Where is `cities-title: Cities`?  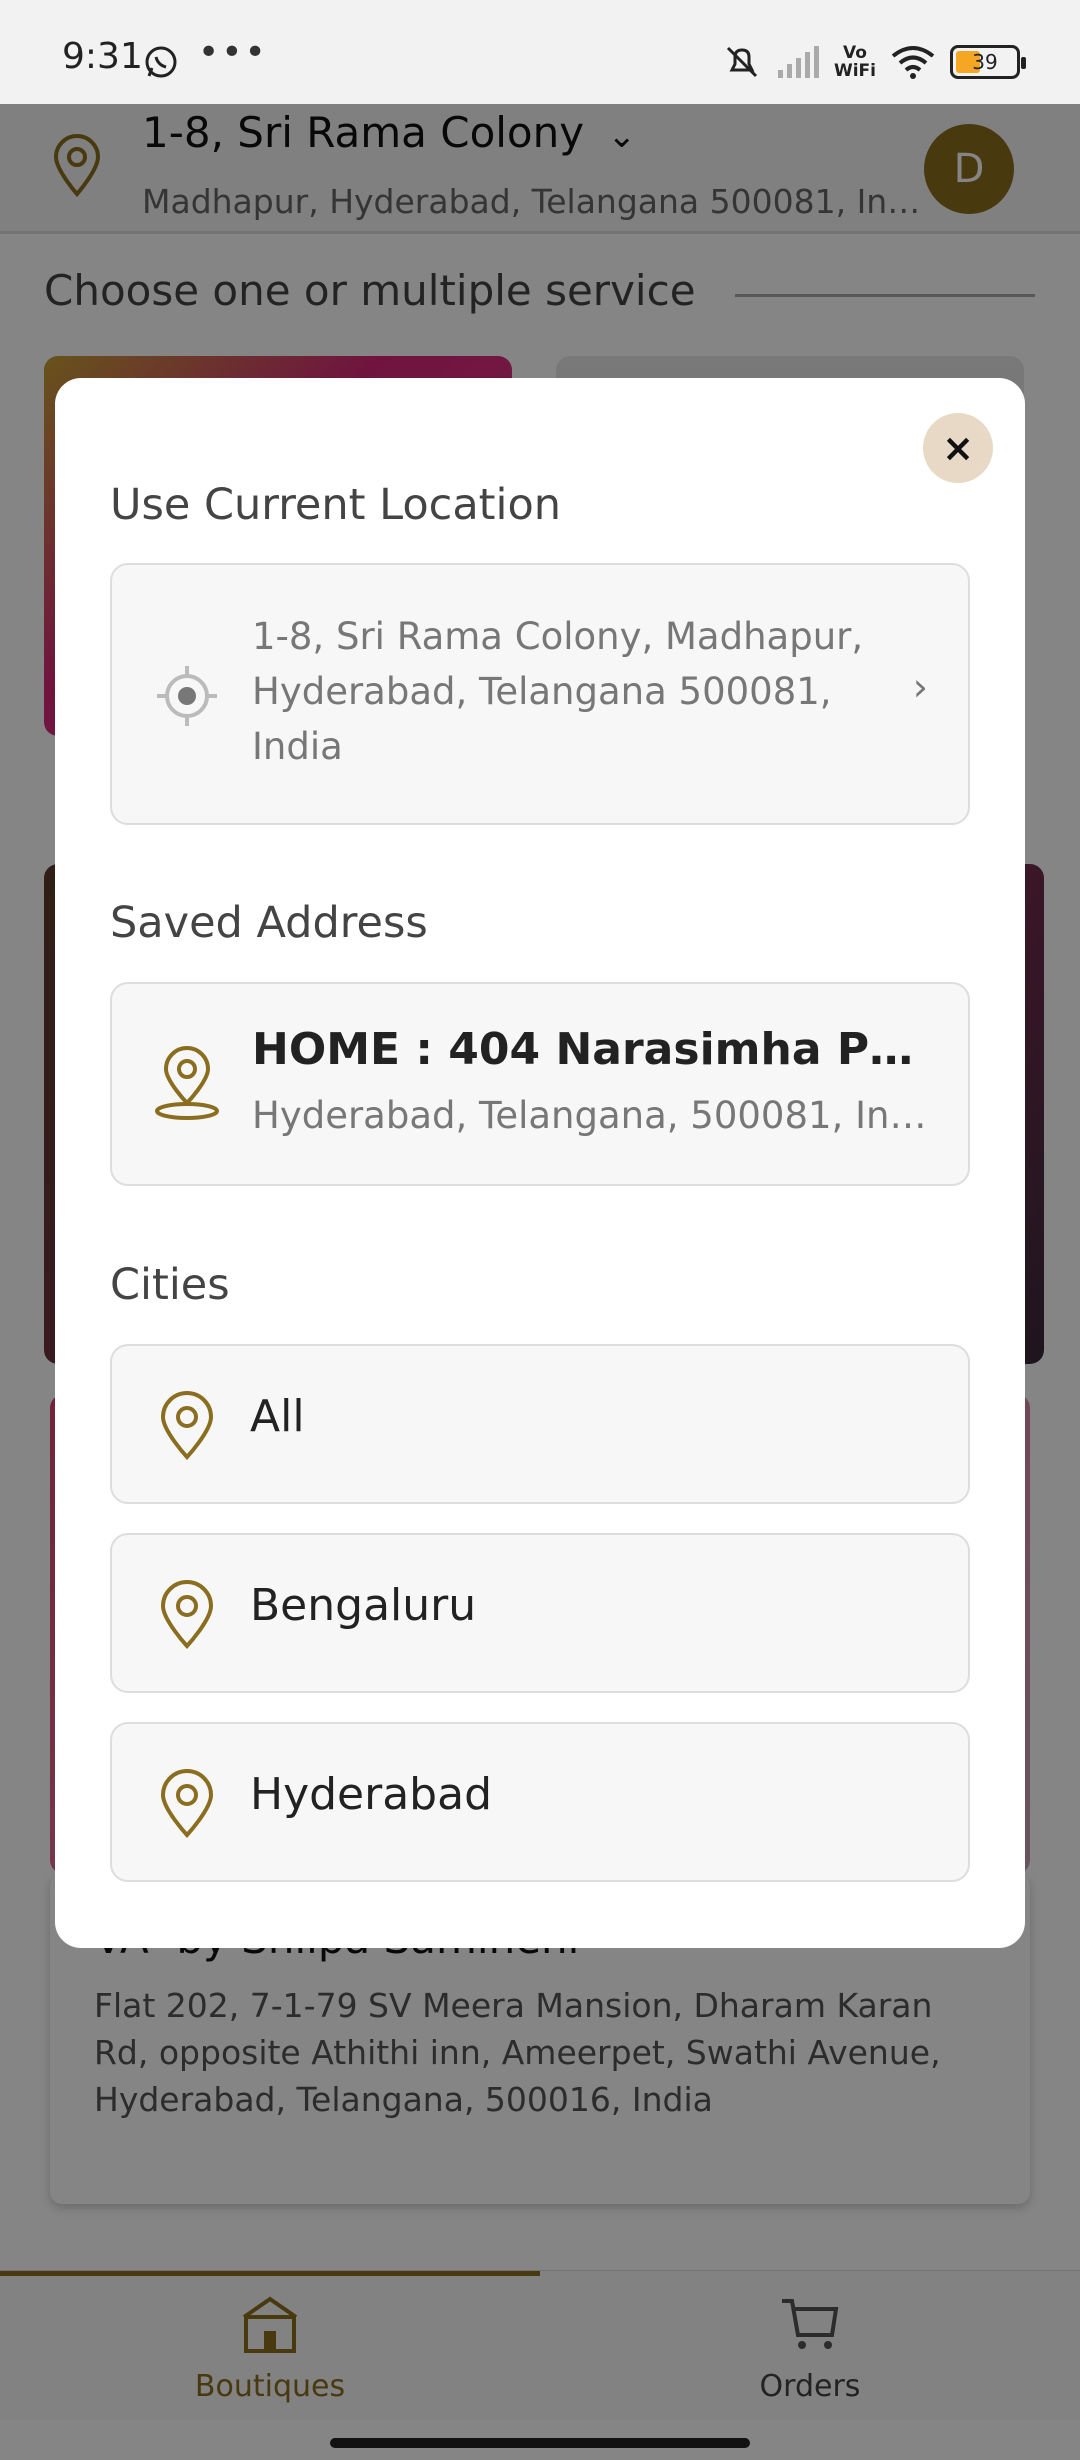
cities-title: Cities is located at coordinates (170, 1285).